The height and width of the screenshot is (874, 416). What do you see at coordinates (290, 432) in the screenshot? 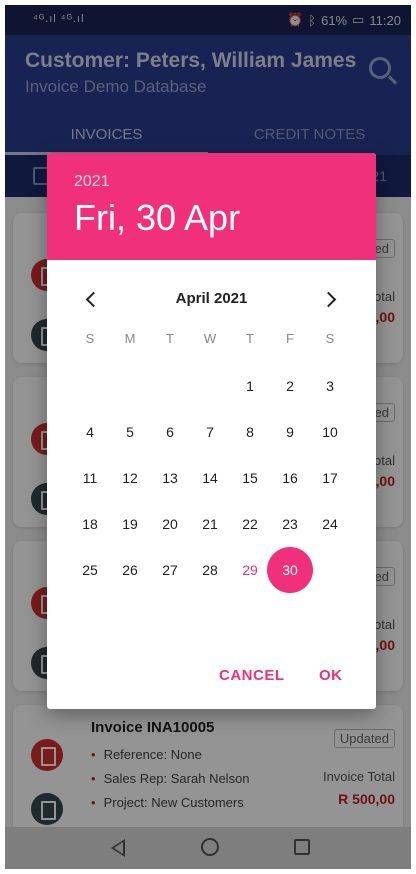
I see `calendar-day: 9` at bounding box center [290, 432].